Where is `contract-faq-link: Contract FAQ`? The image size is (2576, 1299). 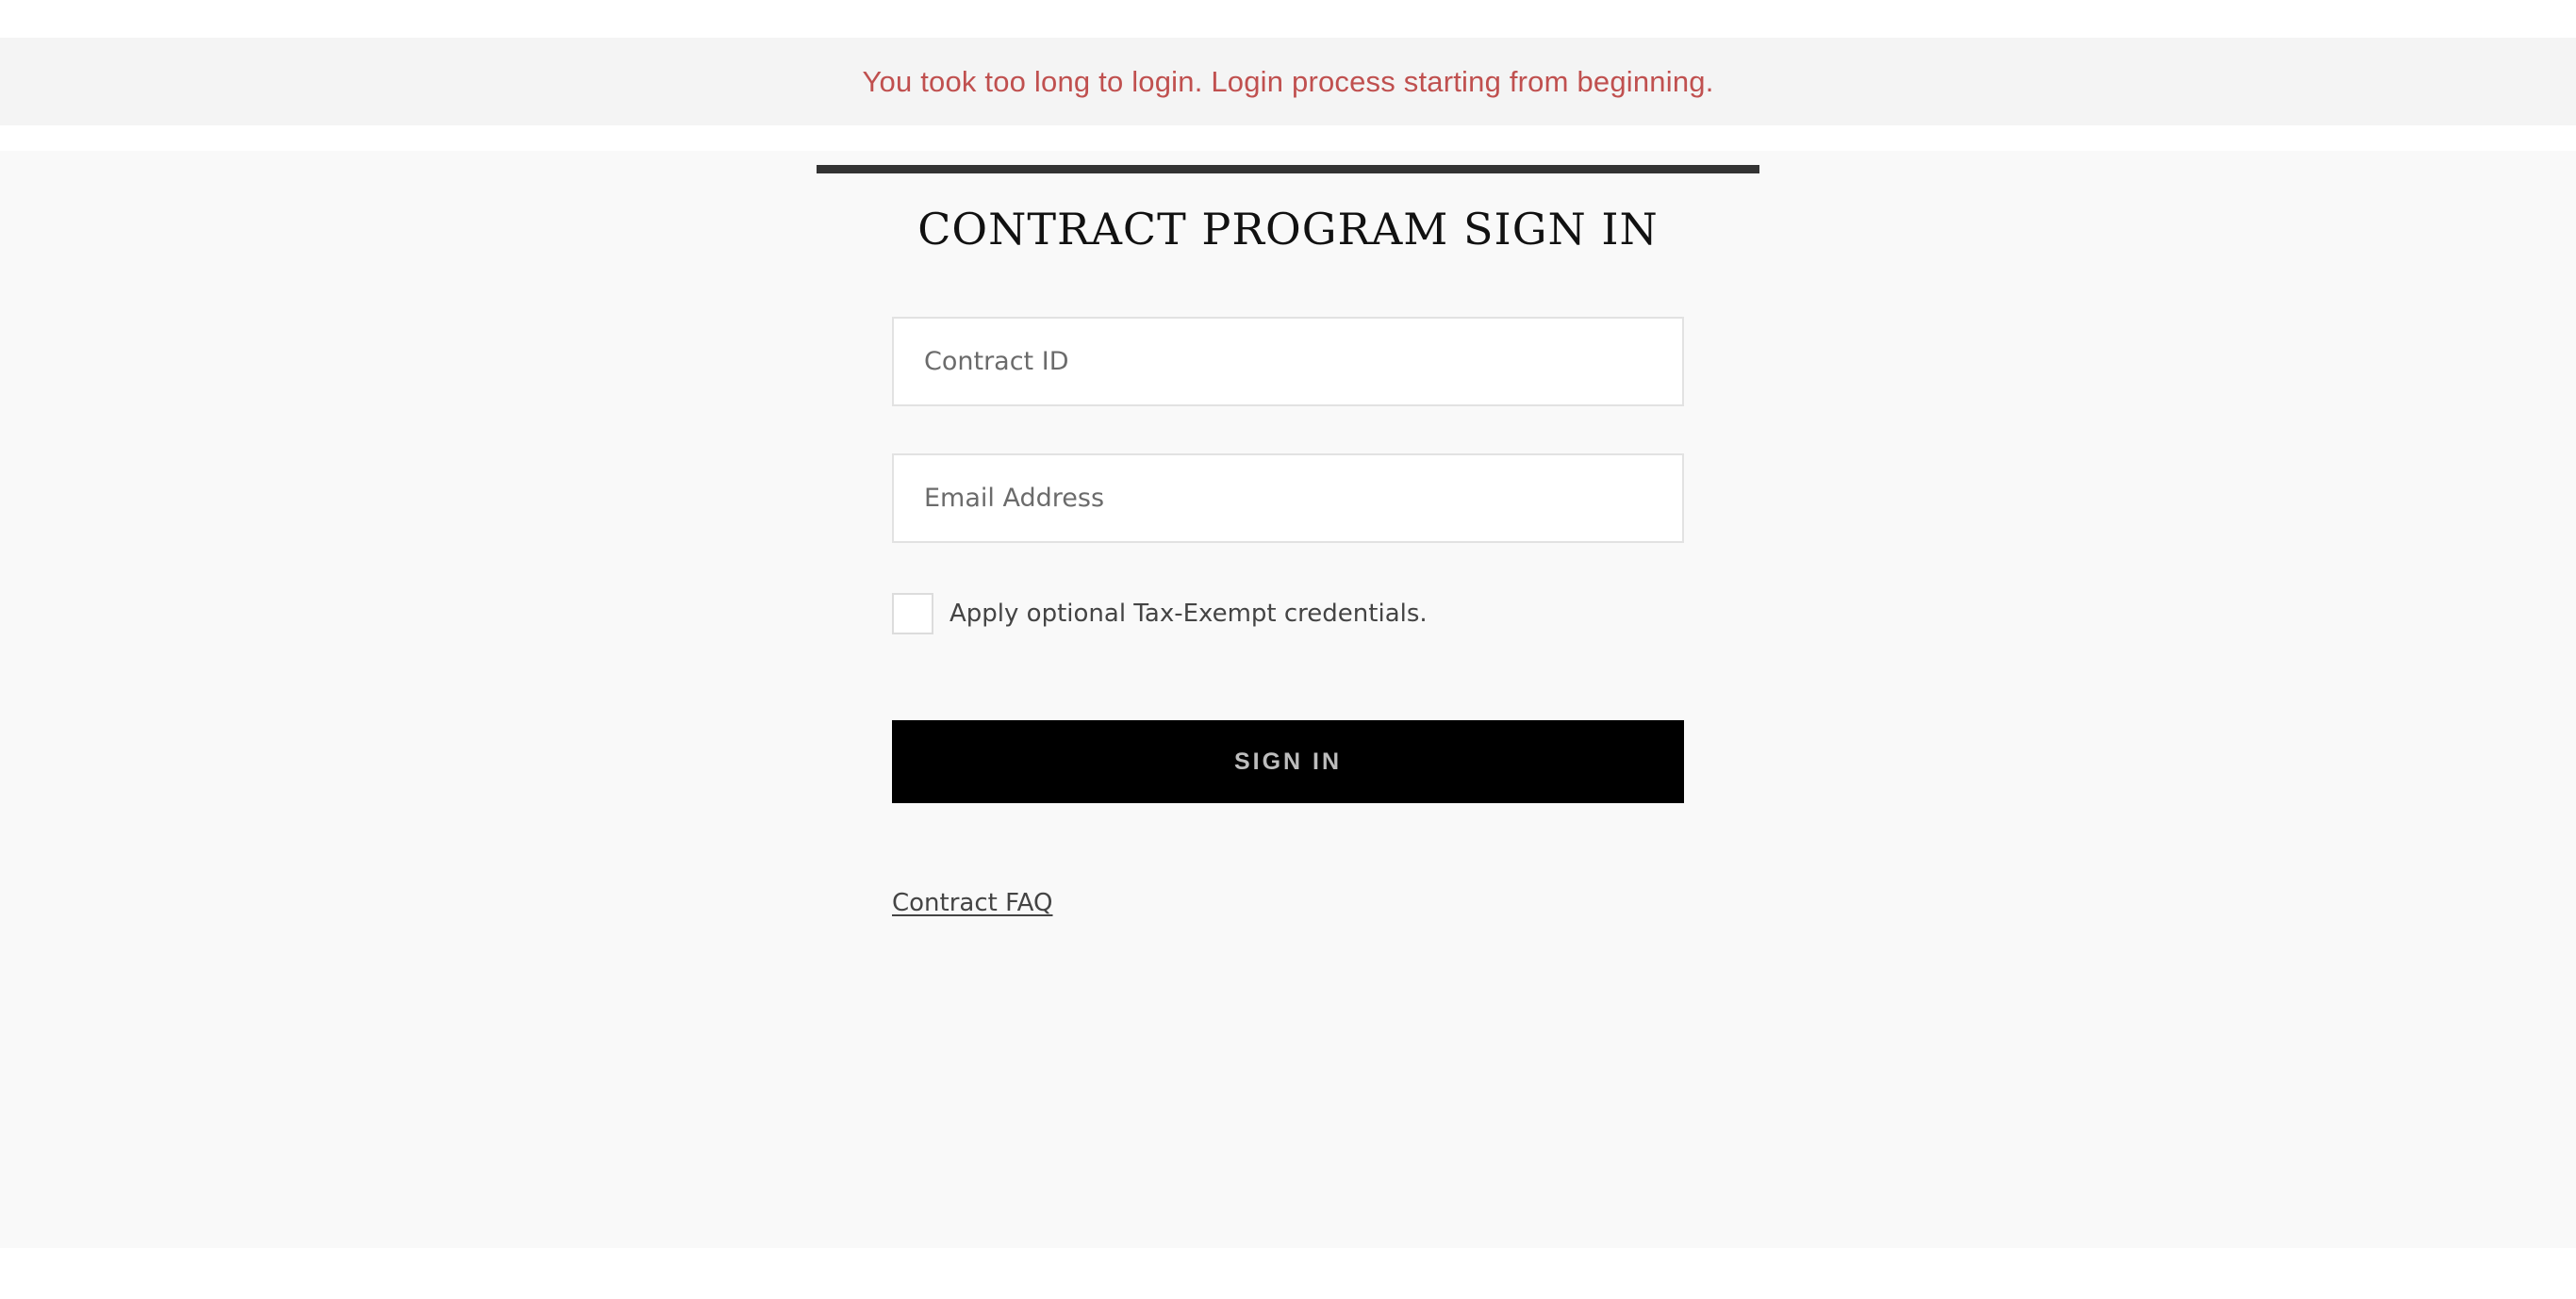
contract-faq-link: Contract FAQ is located at coordinates (972, 903).